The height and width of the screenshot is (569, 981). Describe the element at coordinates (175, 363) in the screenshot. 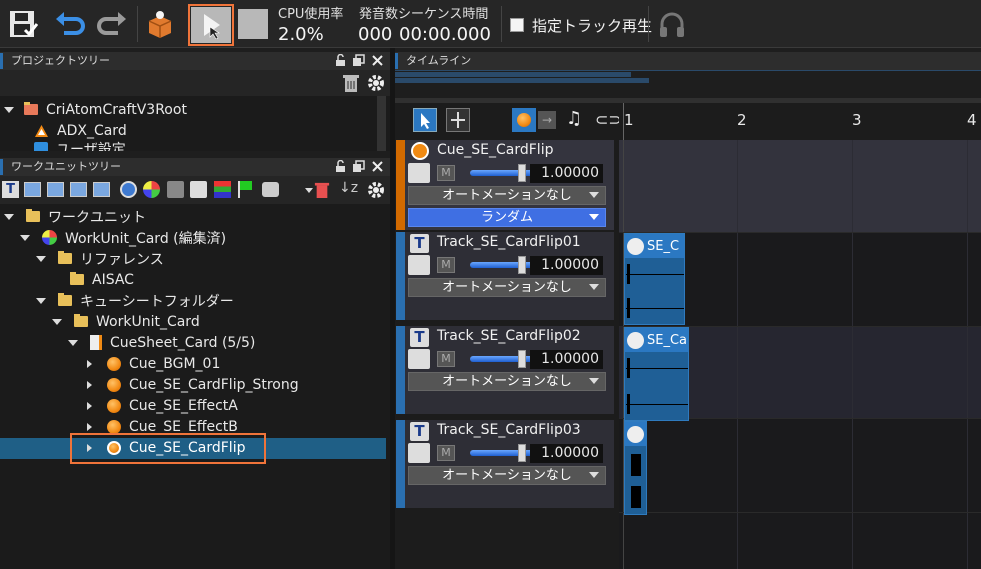

I see `tree-item-label: Cue_BGM_01` at that location.